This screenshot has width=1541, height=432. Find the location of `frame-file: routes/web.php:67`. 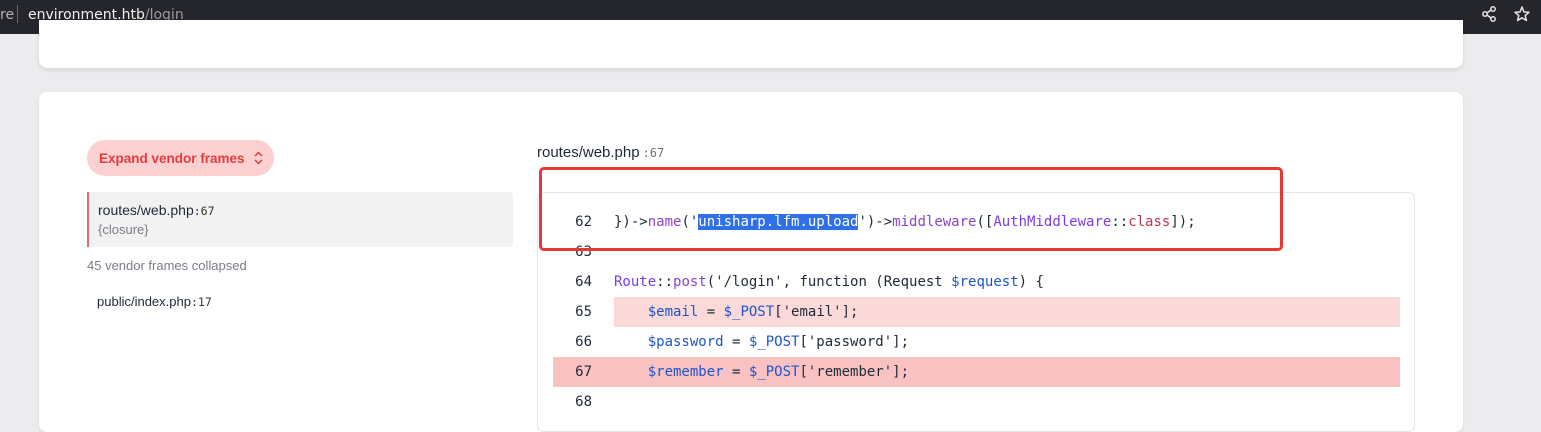

frame-file: routes/web.php:67 is located at coordinates (156, 210).